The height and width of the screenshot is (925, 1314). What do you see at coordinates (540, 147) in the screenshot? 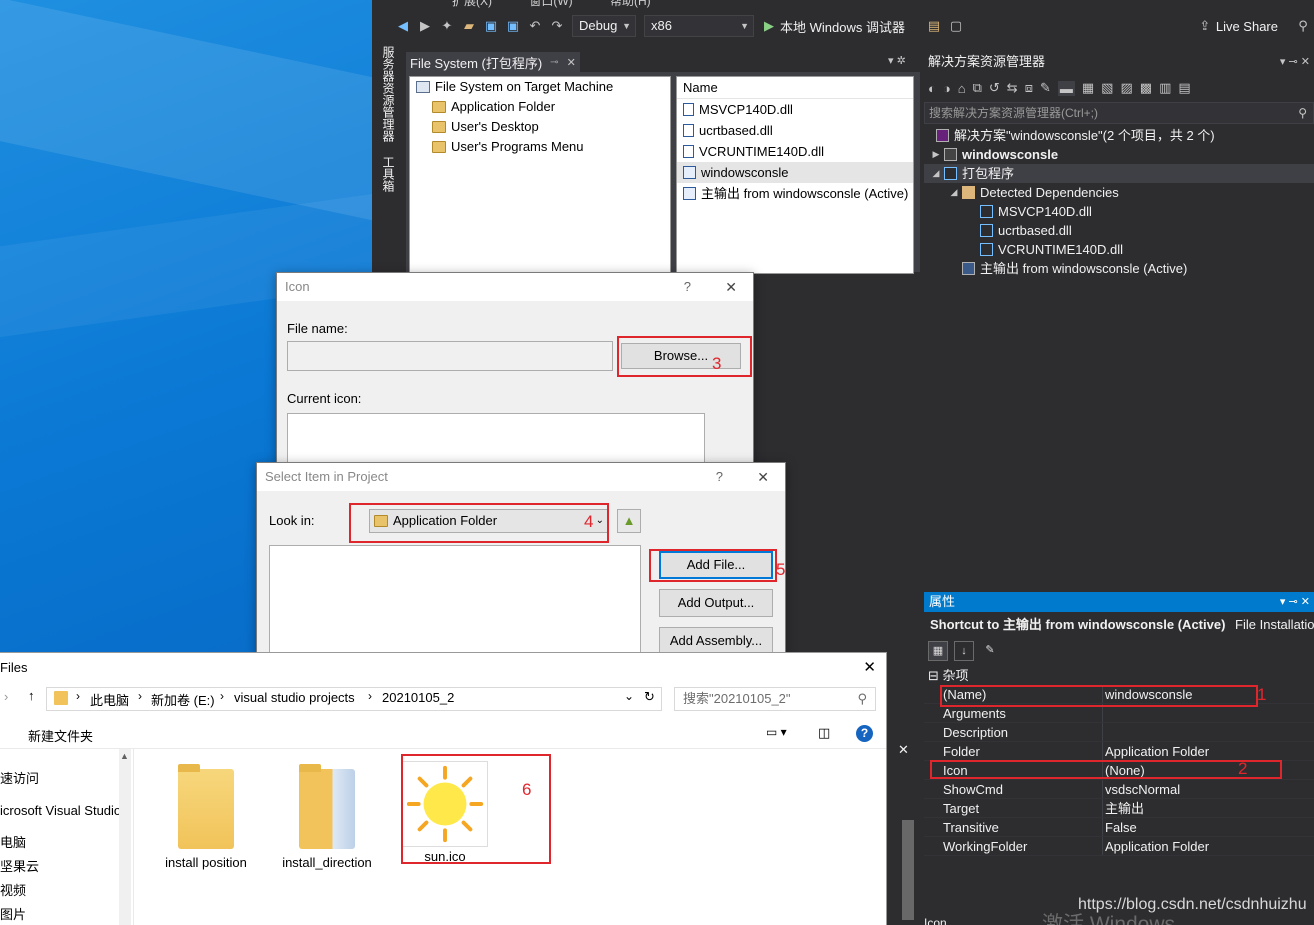
I see `tree-node-users-programs-menu: User's Programs Menu` at bounding box center [540, 147].